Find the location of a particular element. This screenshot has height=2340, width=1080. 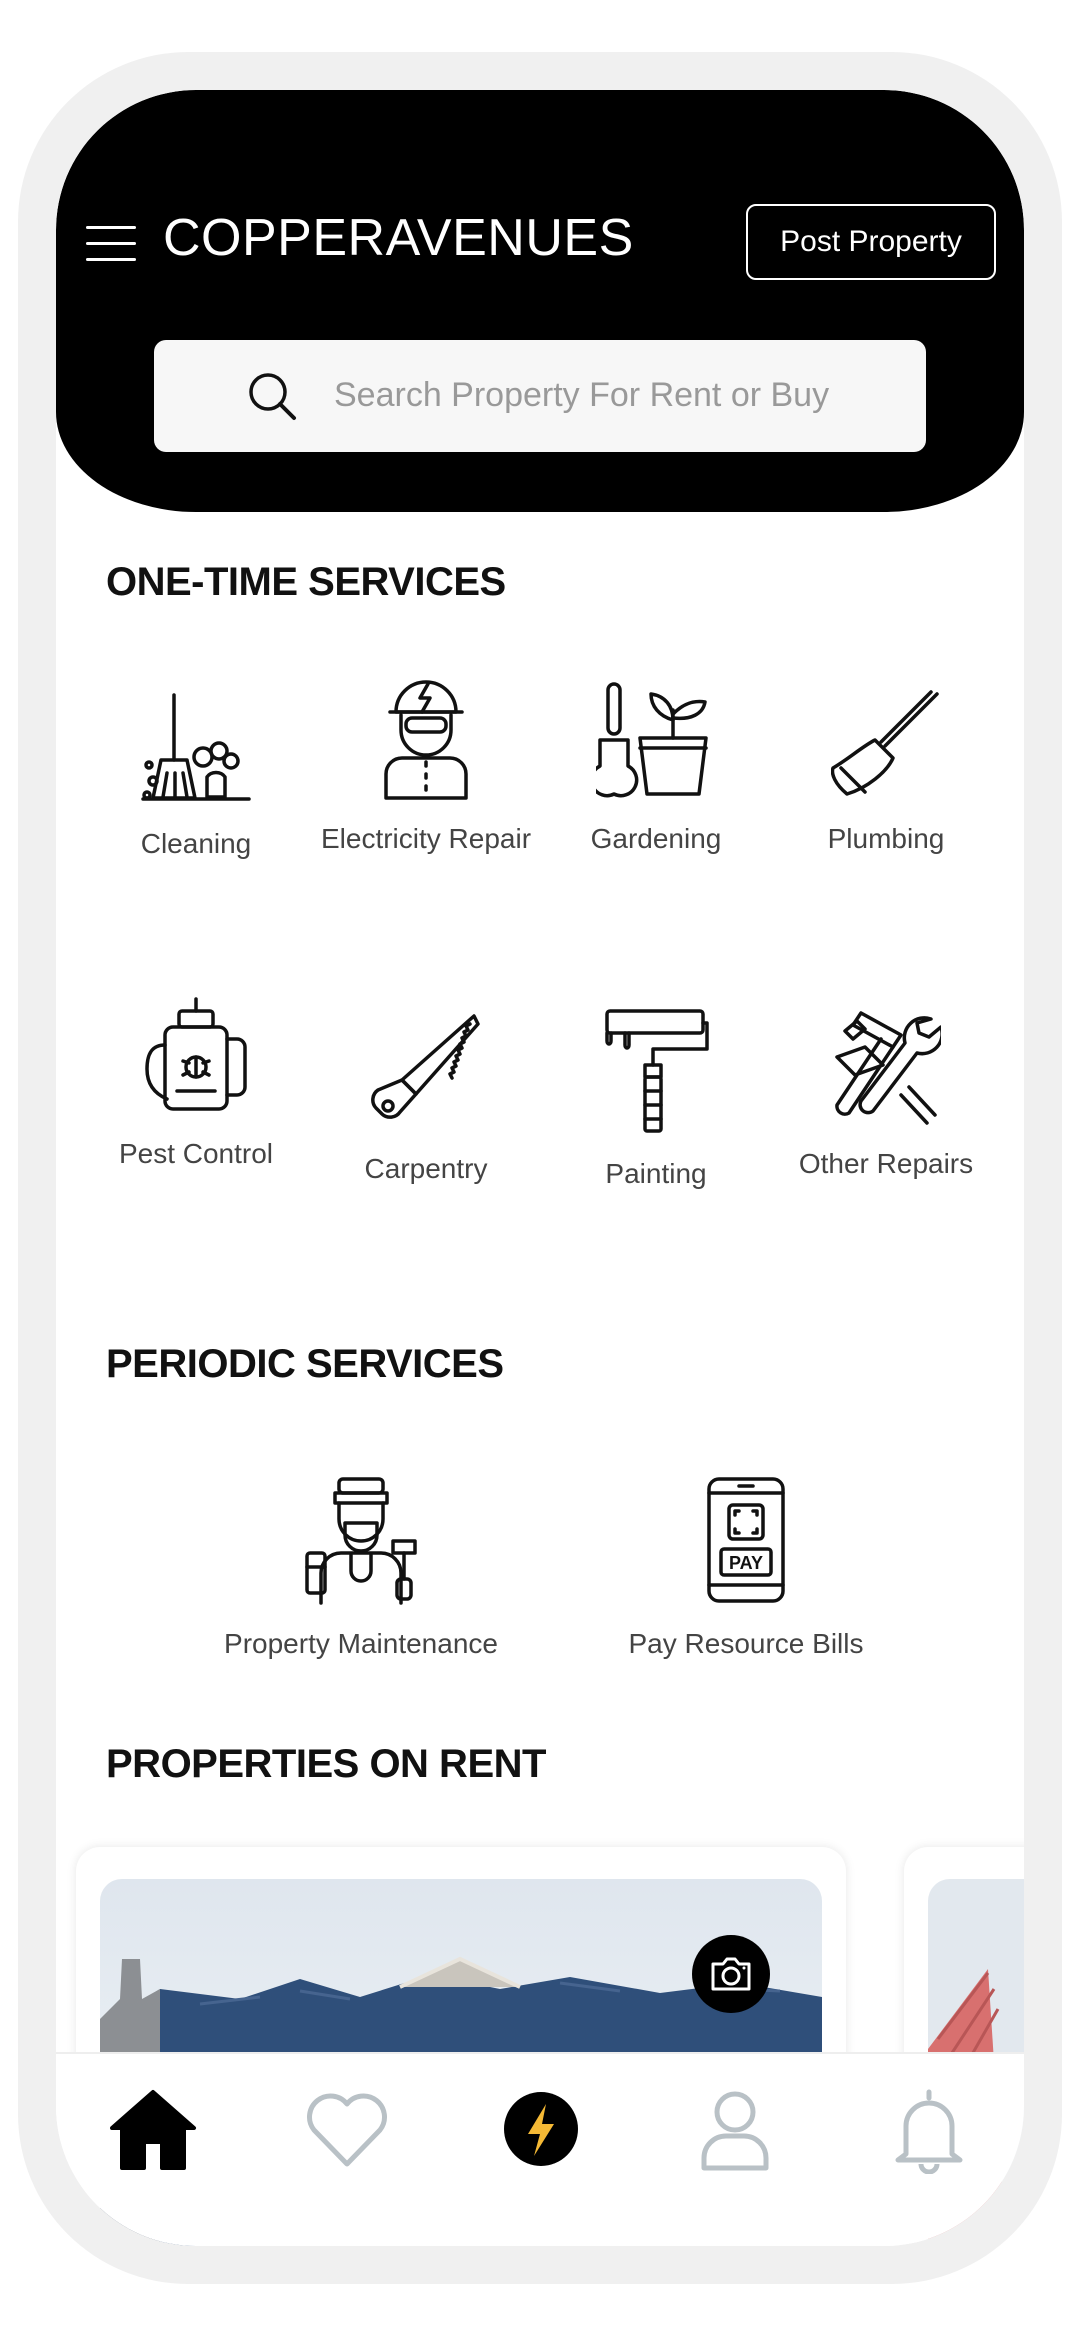

service-label: Electricity Repair is located at coordinates (426, 838).